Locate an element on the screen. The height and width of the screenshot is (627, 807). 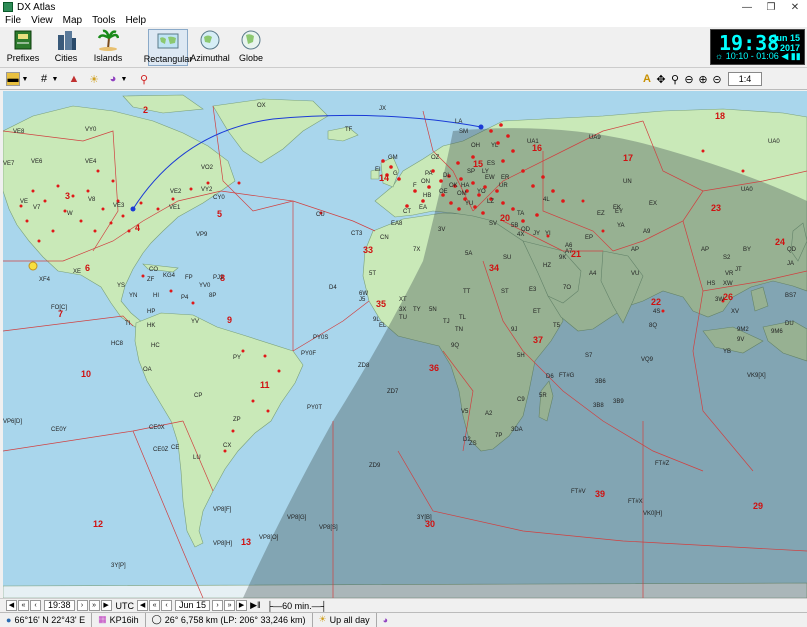
prefix-label: YL is located at coordinates (495, 146).